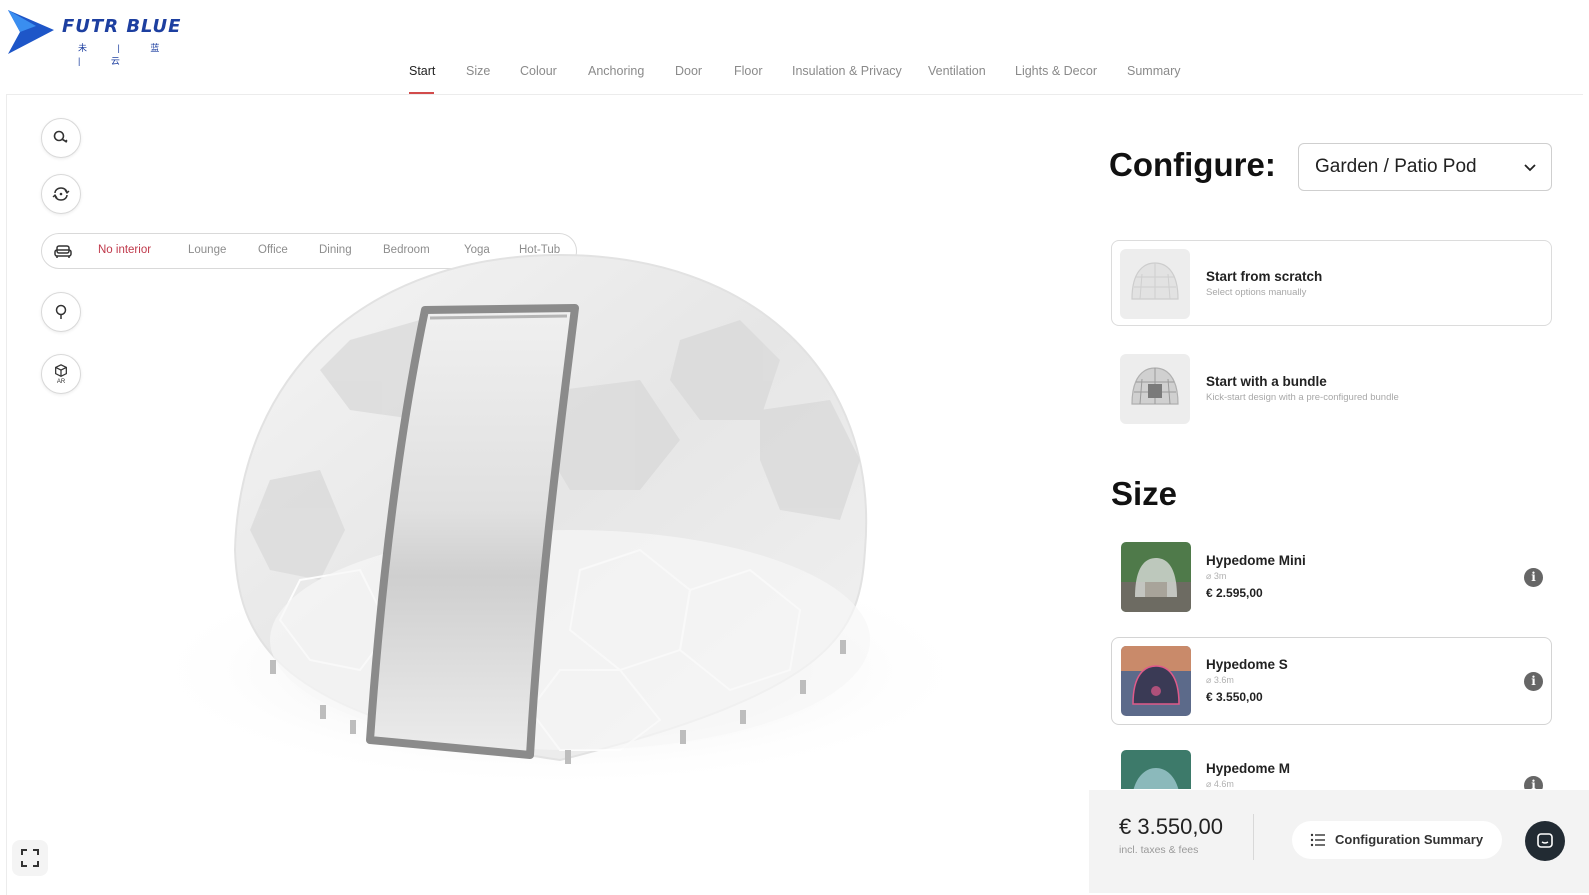 This screenshot has width=1589, height=895. I want to click on size-option-m: Hypedome M ⌀ 4.6m i, so click(1331, 765).